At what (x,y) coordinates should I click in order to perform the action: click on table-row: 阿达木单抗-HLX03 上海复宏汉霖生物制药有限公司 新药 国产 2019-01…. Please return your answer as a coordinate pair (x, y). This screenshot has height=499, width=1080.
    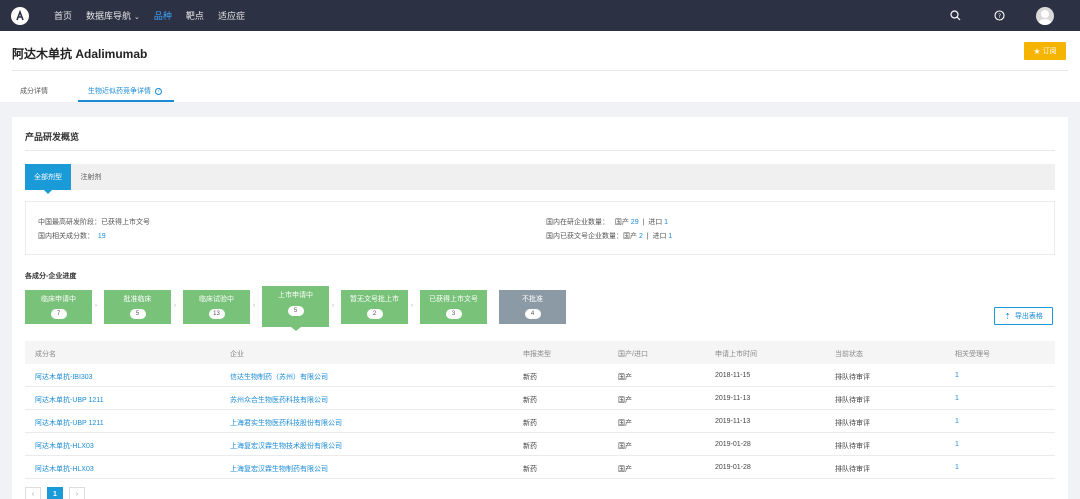
    Looking at the image, I should click on (540, 467).